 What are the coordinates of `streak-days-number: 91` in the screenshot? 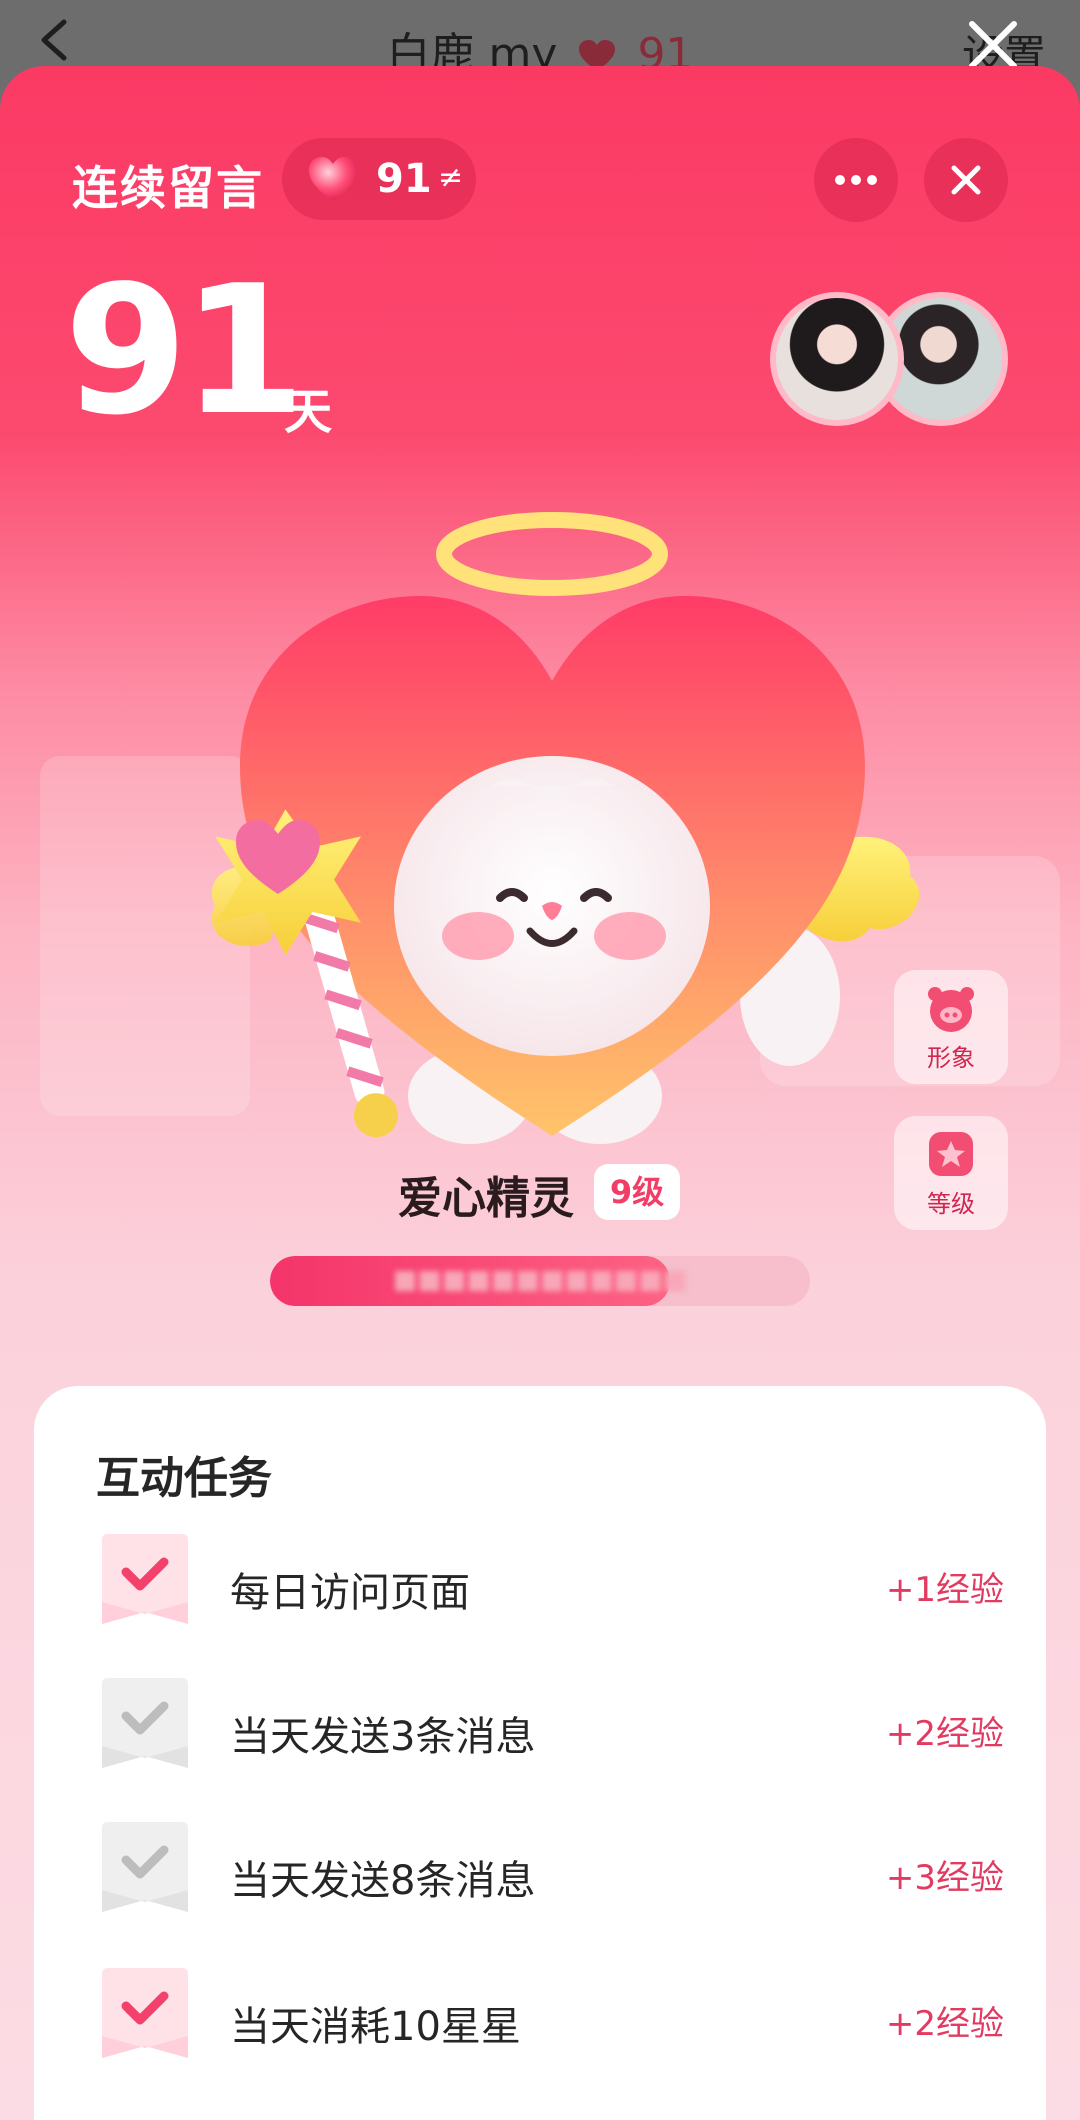 It's located at (185, 350).